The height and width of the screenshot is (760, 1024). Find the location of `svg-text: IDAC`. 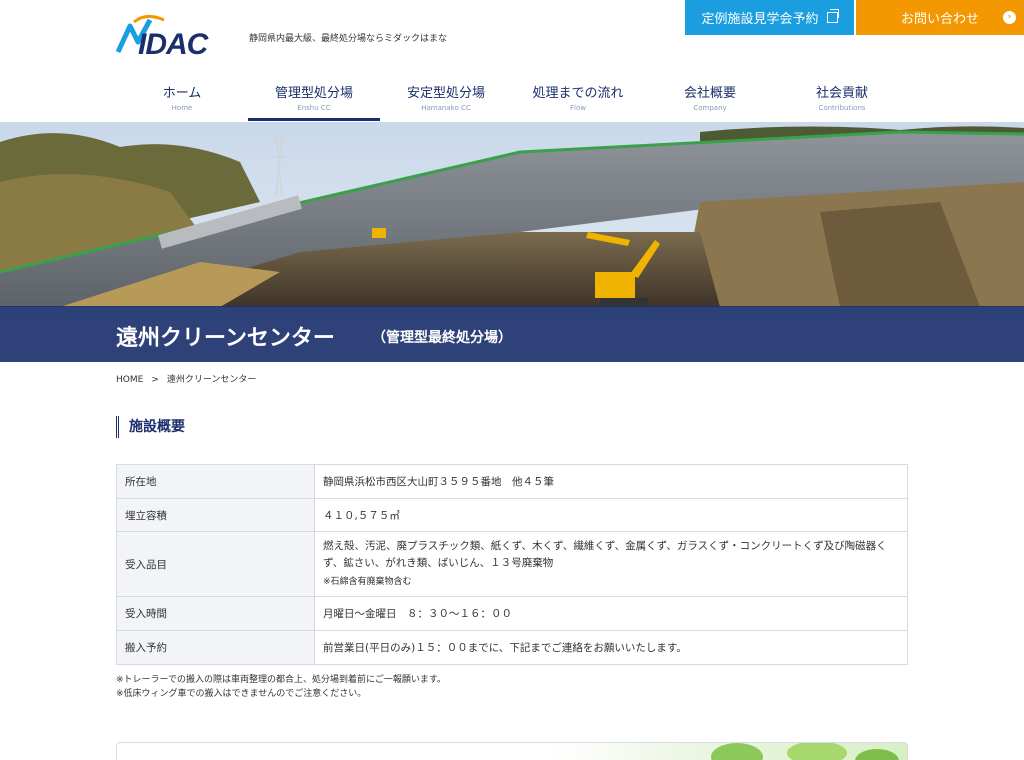

svg-text: IDAC is located at coordinates (174, 43).